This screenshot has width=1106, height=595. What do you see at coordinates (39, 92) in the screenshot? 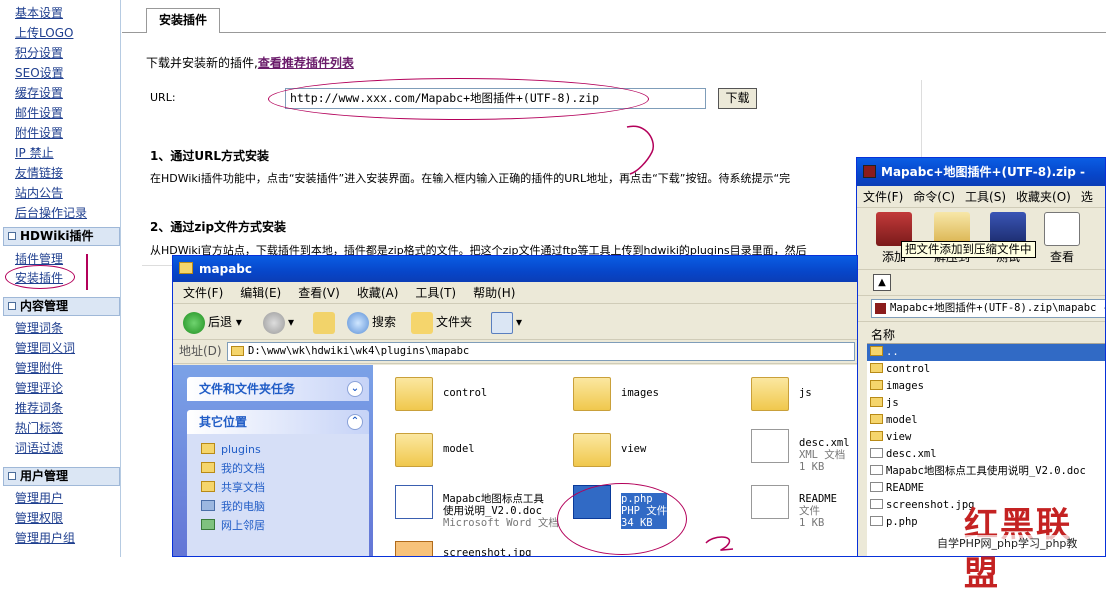
I see `sidebar-item-cache: 缓存设置` at bounding box center [39, 92].